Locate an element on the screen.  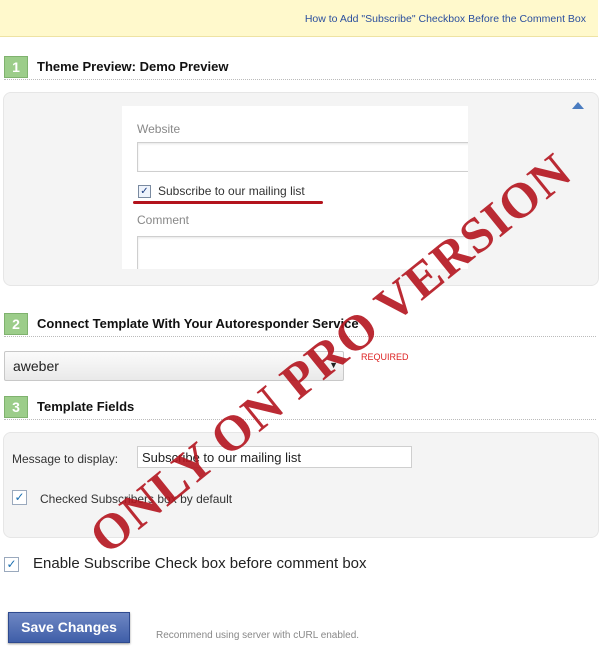
checked-default-label: Checked Subscribers box by default is located at coordinates (136, 499).